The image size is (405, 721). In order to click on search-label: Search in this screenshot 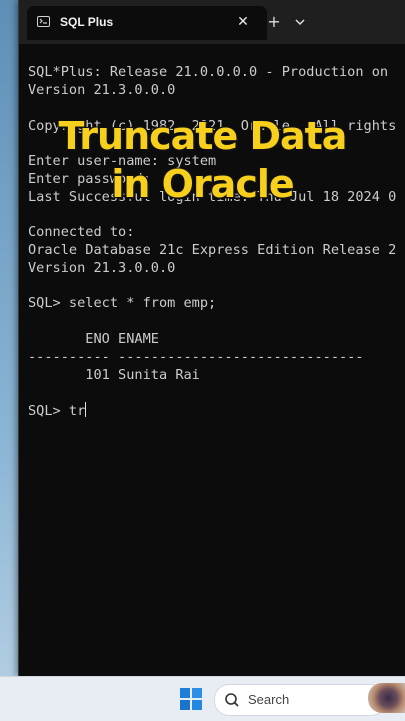, I will do `click(269, 699)`.